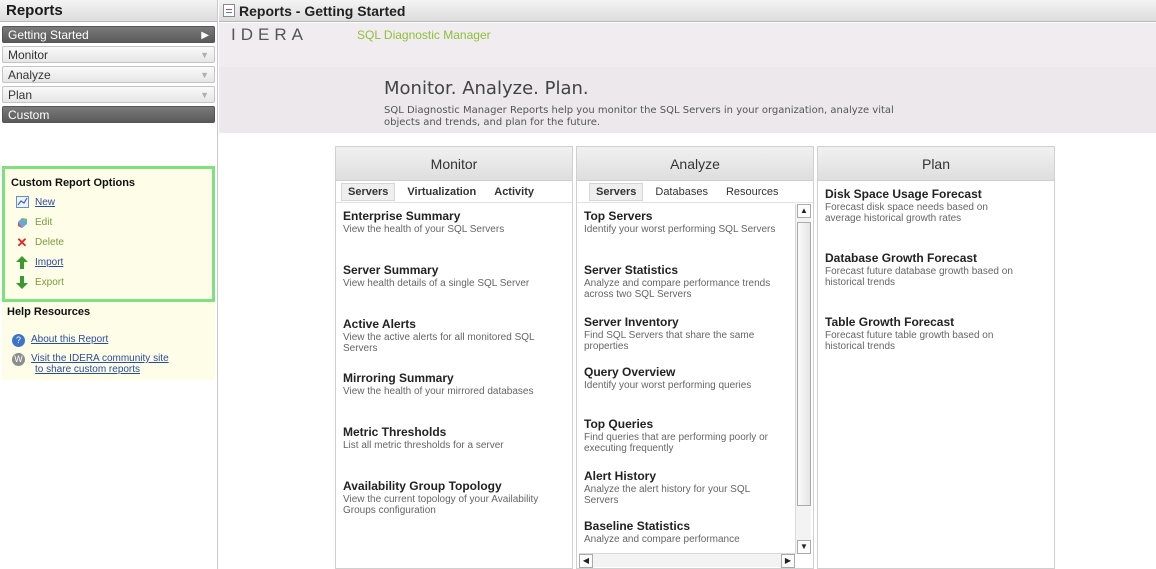  I want to click on tab-monitor-activity: Activity, so click(514, 192).